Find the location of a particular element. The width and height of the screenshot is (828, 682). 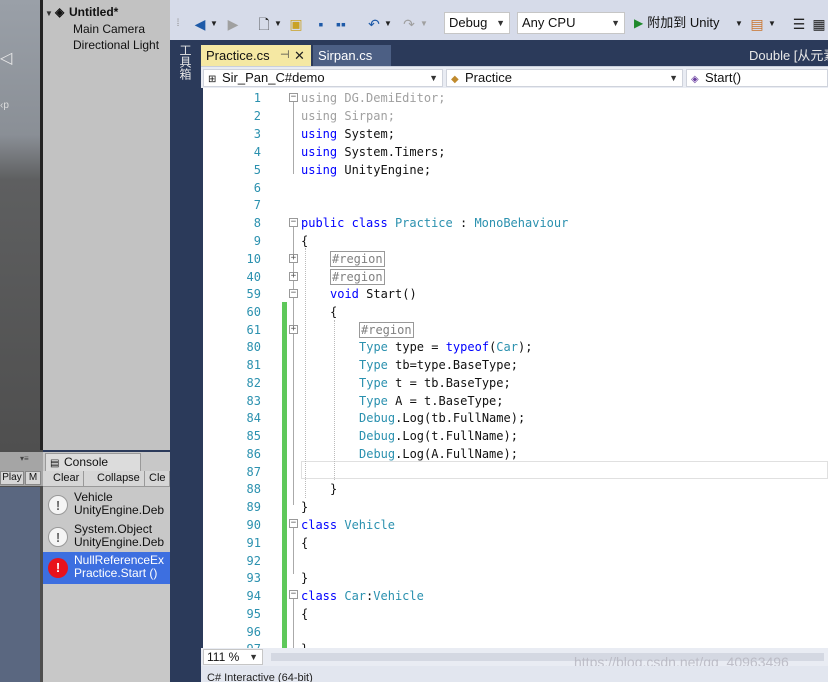

line-number: 8 is located at coordinates (257, 223).